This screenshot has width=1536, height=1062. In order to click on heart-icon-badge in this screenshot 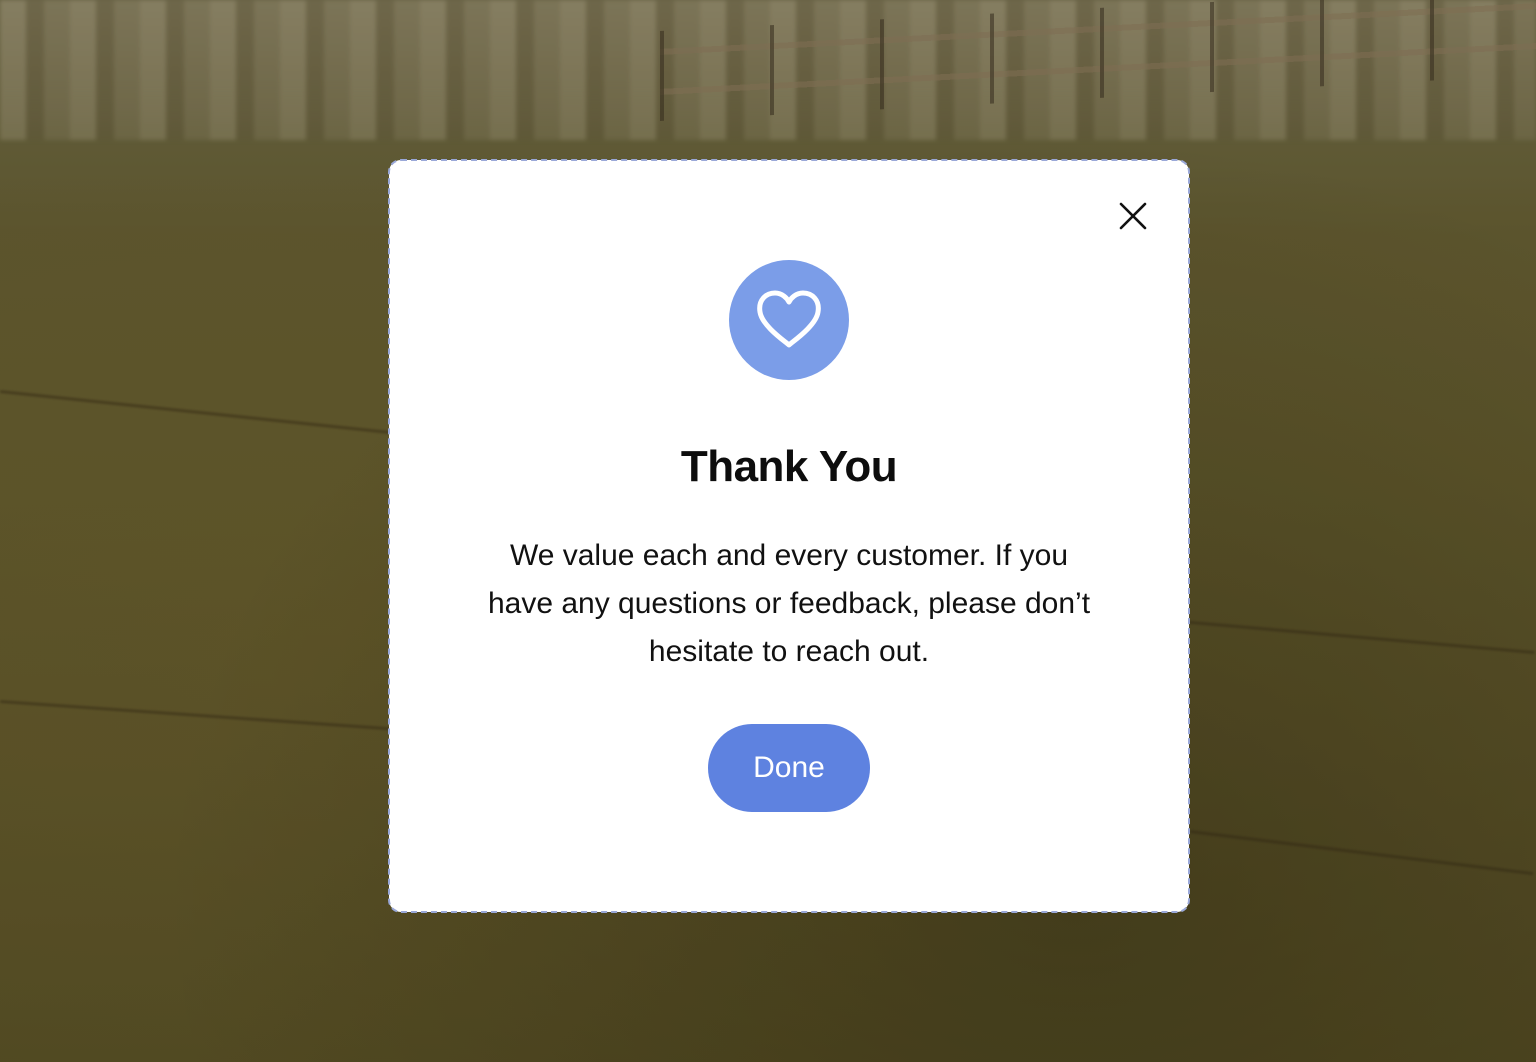, I will do `click(789, 320)`.